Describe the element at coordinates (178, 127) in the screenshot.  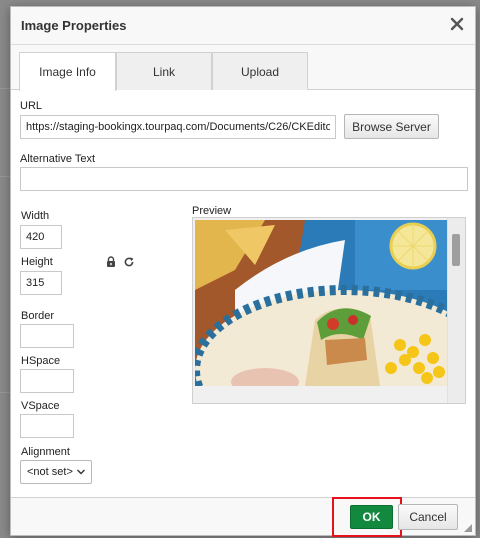
I see `url-input` at that location.